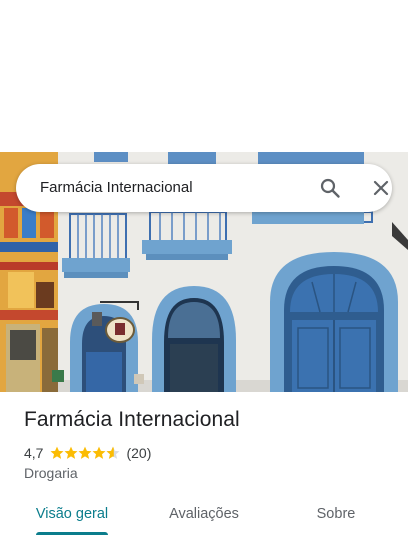 This screenshot has width=408, height=544. I want to click on close-icon, so click(381, 188).